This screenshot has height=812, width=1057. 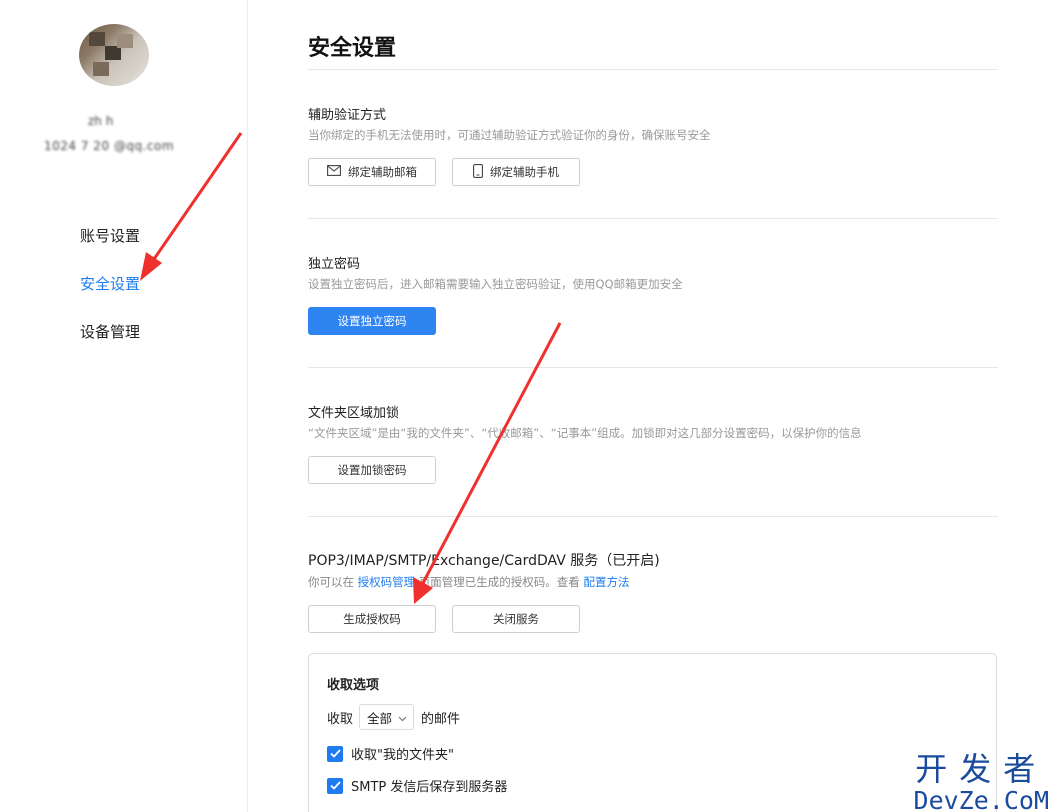 What do you see at coordinates (380, 718) in the screenshot?
I see `receive-scope-value: 全部` at bounding box center [380, 718].